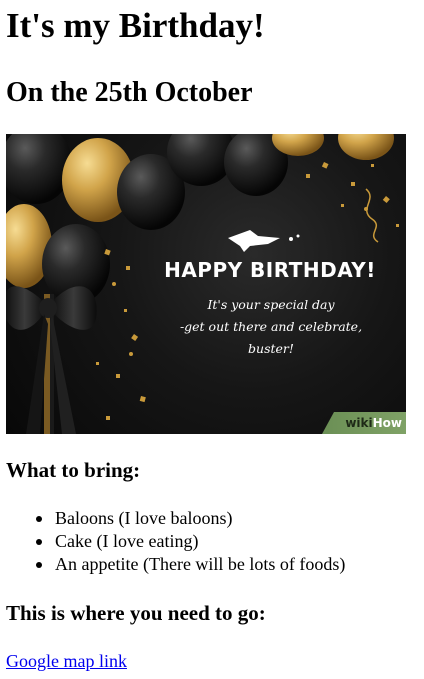  Describe the element at coordinates (135, 25) in the screenshot. I see `page-title: It's my Birthday!` at that location.